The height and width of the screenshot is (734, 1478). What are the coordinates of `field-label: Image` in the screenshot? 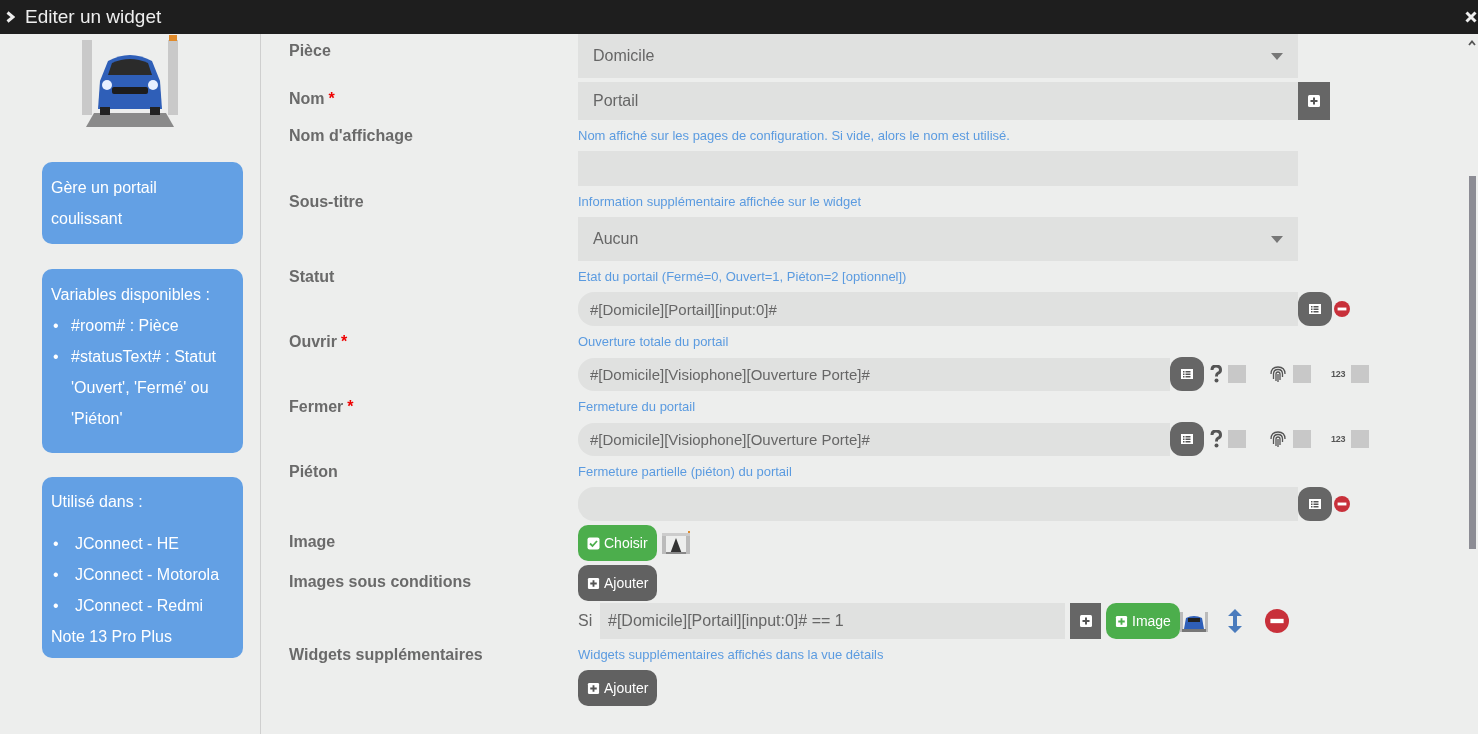 It's located at (313, 542).